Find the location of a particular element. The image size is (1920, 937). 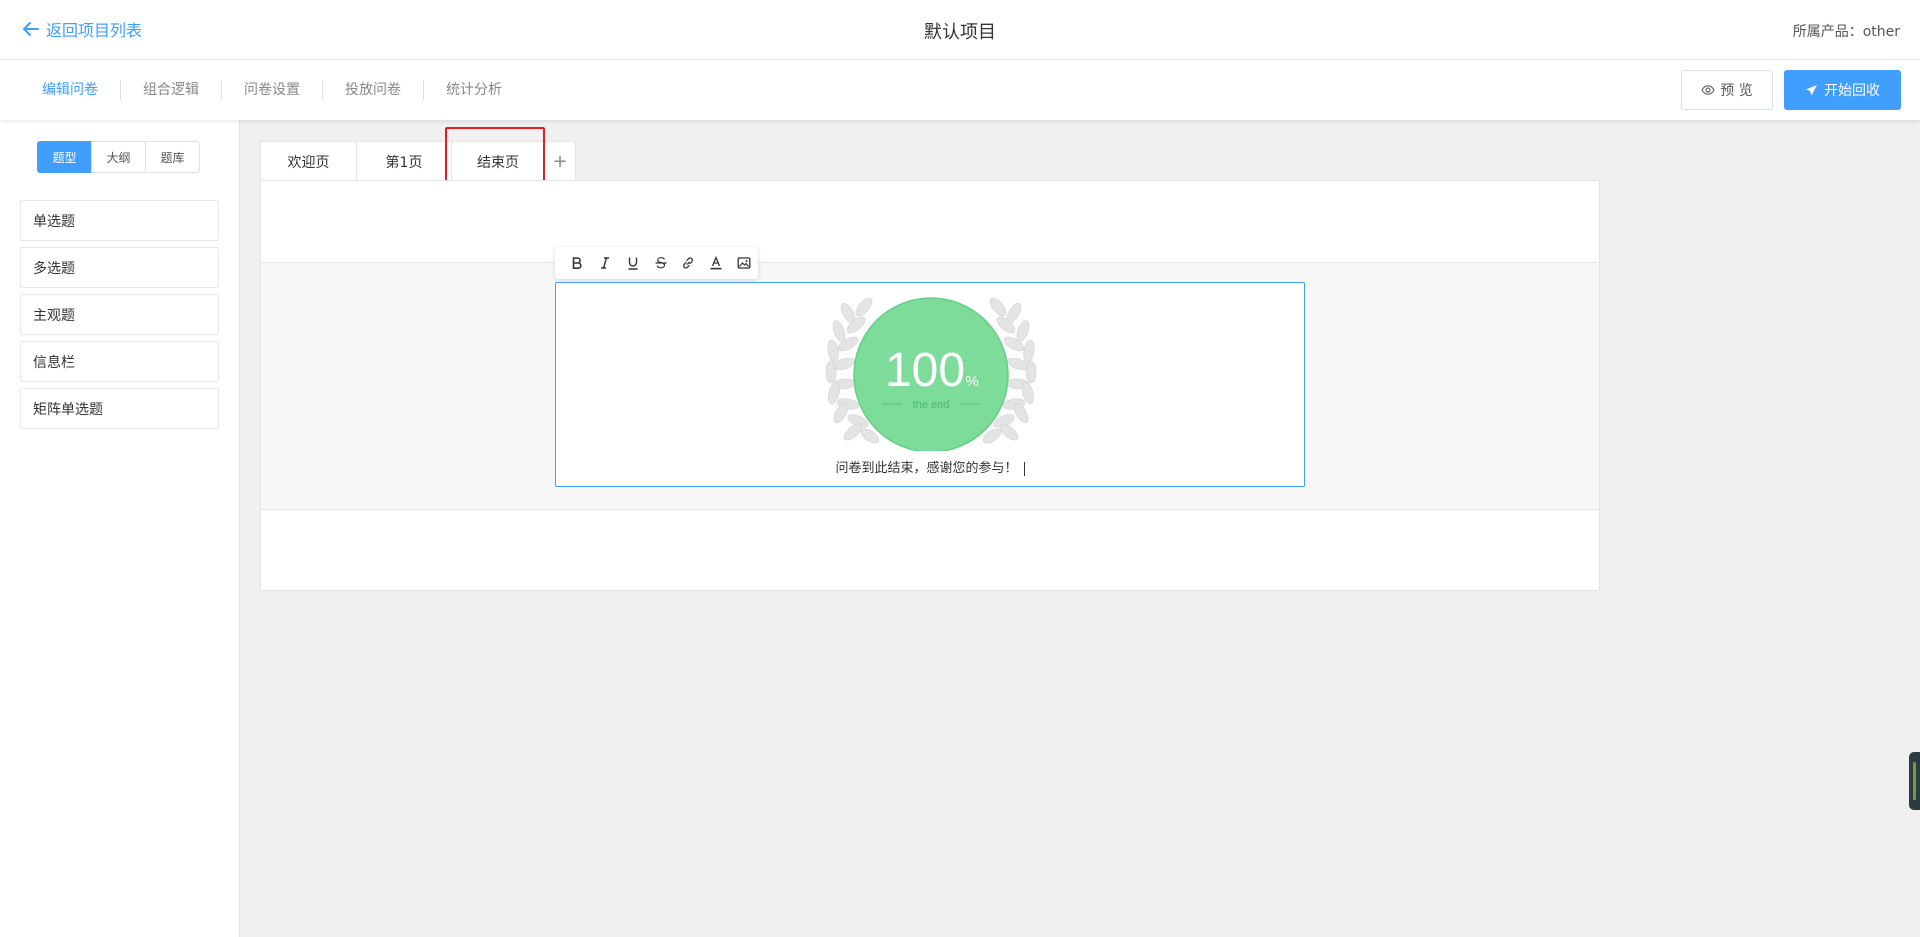

segment-question-types: 题型 is located at coordinates (64, 157).